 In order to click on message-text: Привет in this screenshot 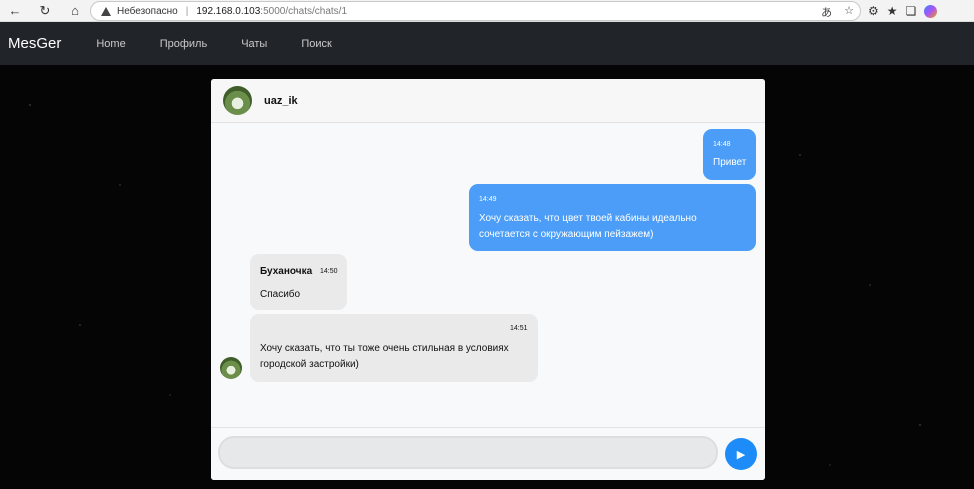, I will do `click(730, 162)`.